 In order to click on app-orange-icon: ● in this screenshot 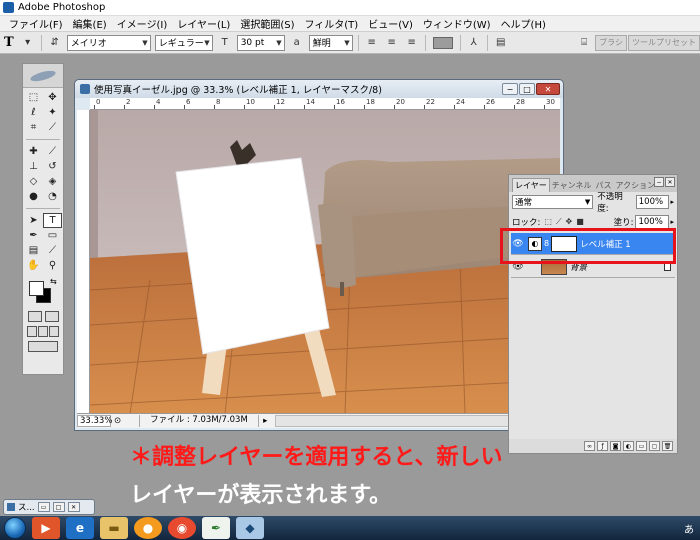, I will do `click(148, 528)`.